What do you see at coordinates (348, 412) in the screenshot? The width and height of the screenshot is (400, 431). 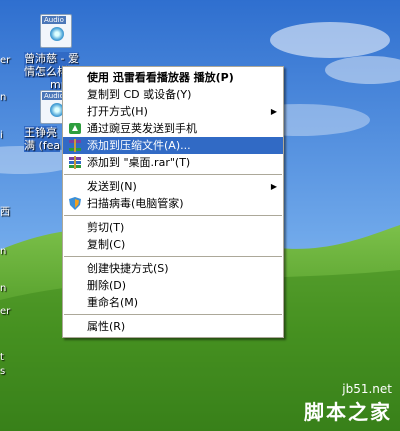 I see `watermark-name: 脚本之家` at bounding box center [348, 412].